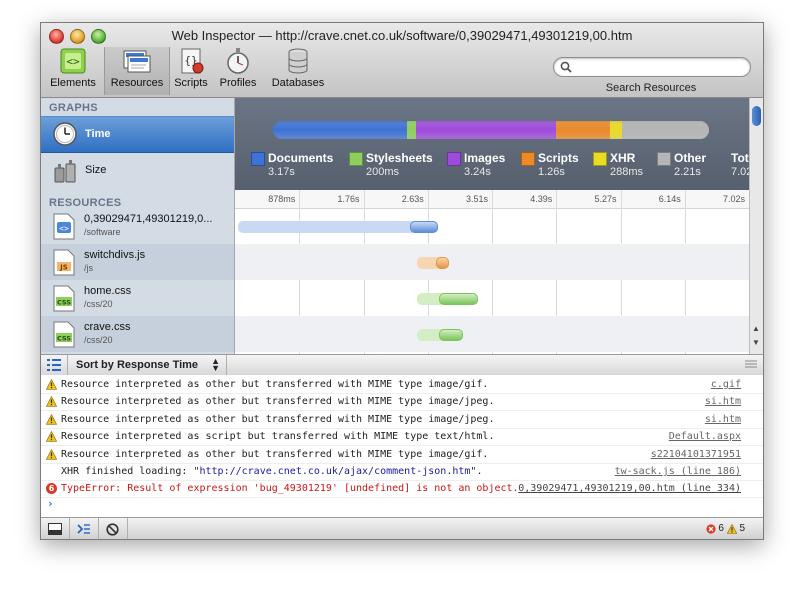 Image resolution: width=800 pixels, height=592 pixels. I want to click on sidebar-graph-size: Size, so click(137, 170).